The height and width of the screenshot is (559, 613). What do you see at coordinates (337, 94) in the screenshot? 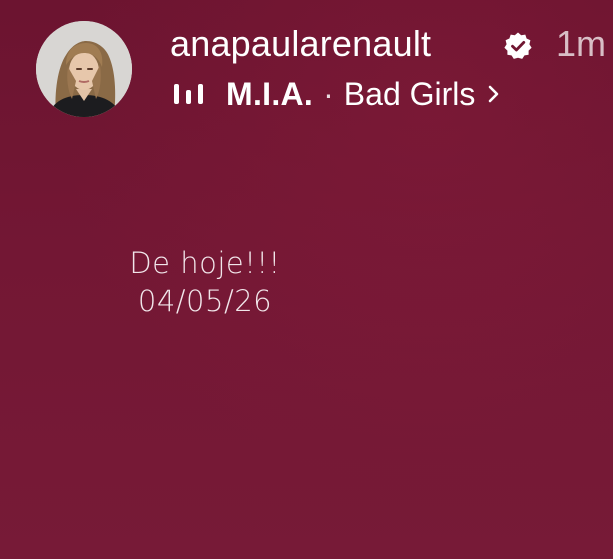
I see `music-sticker-link: M.I.A. · Bad Girls` at bounding box center [337, 94].